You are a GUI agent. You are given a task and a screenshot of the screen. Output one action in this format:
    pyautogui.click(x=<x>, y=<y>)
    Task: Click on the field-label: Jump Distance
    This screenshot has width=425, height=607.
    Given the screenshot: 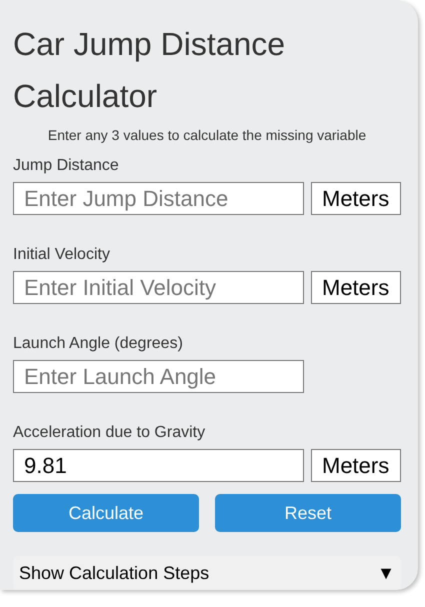 What is the action you would take?
    pyautogui.click(x=66, y=166)
    